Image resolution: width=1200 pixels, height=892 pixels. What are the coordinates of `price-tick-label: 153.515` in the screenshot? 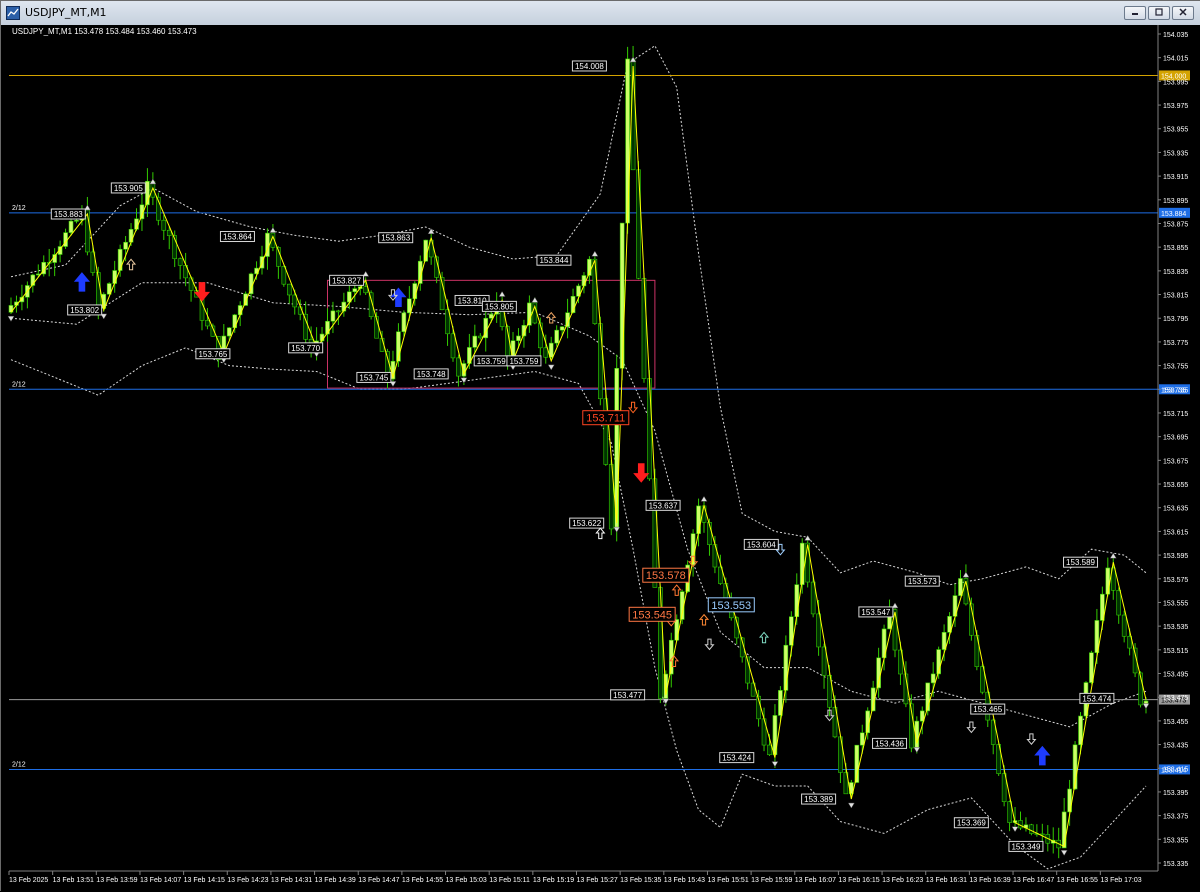 It's located at (1175, 651).